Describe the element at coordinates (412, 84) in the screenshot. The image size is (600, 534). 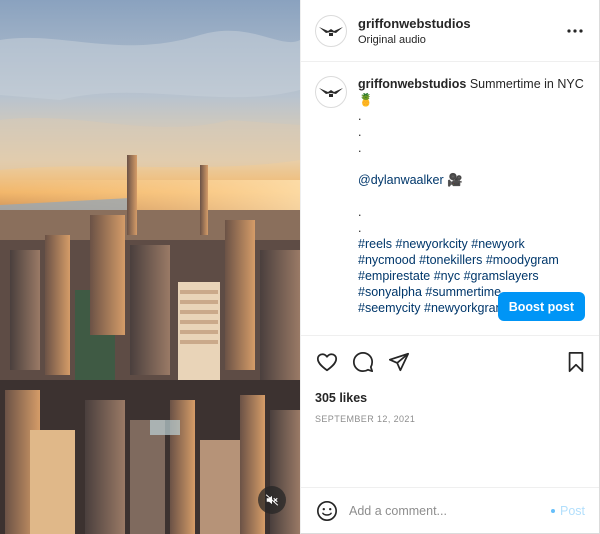
I see `caption-username: griffonwebstudios` at that location.